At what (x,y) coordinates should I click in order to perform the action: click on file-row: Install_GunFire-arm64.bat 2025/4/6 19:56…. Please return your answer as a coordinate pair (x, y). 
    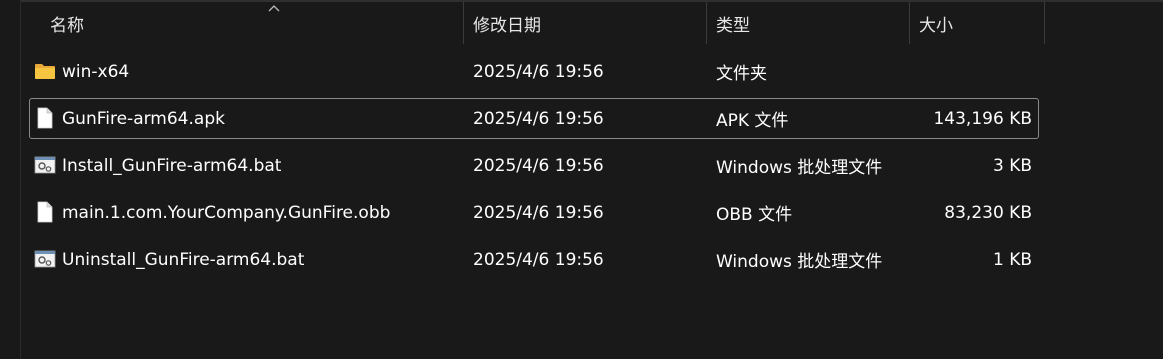
    Looking at the image, I should click on (534, 165).